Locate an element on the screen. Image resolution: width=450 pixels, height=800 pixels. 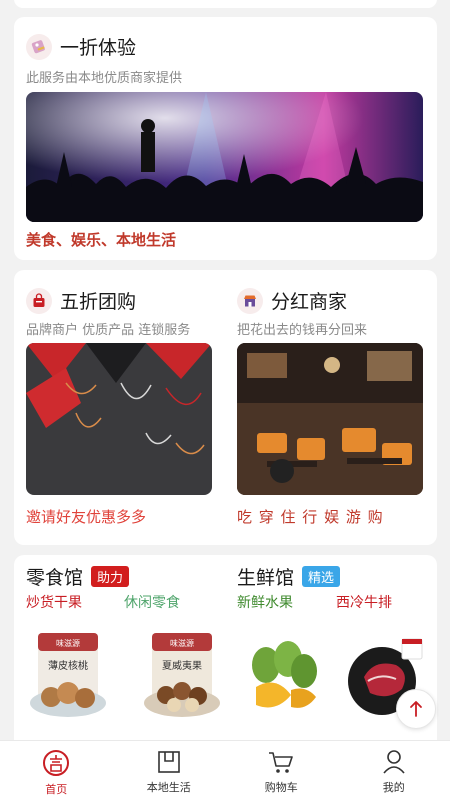
previous-card is located at coordinates (225, 4).